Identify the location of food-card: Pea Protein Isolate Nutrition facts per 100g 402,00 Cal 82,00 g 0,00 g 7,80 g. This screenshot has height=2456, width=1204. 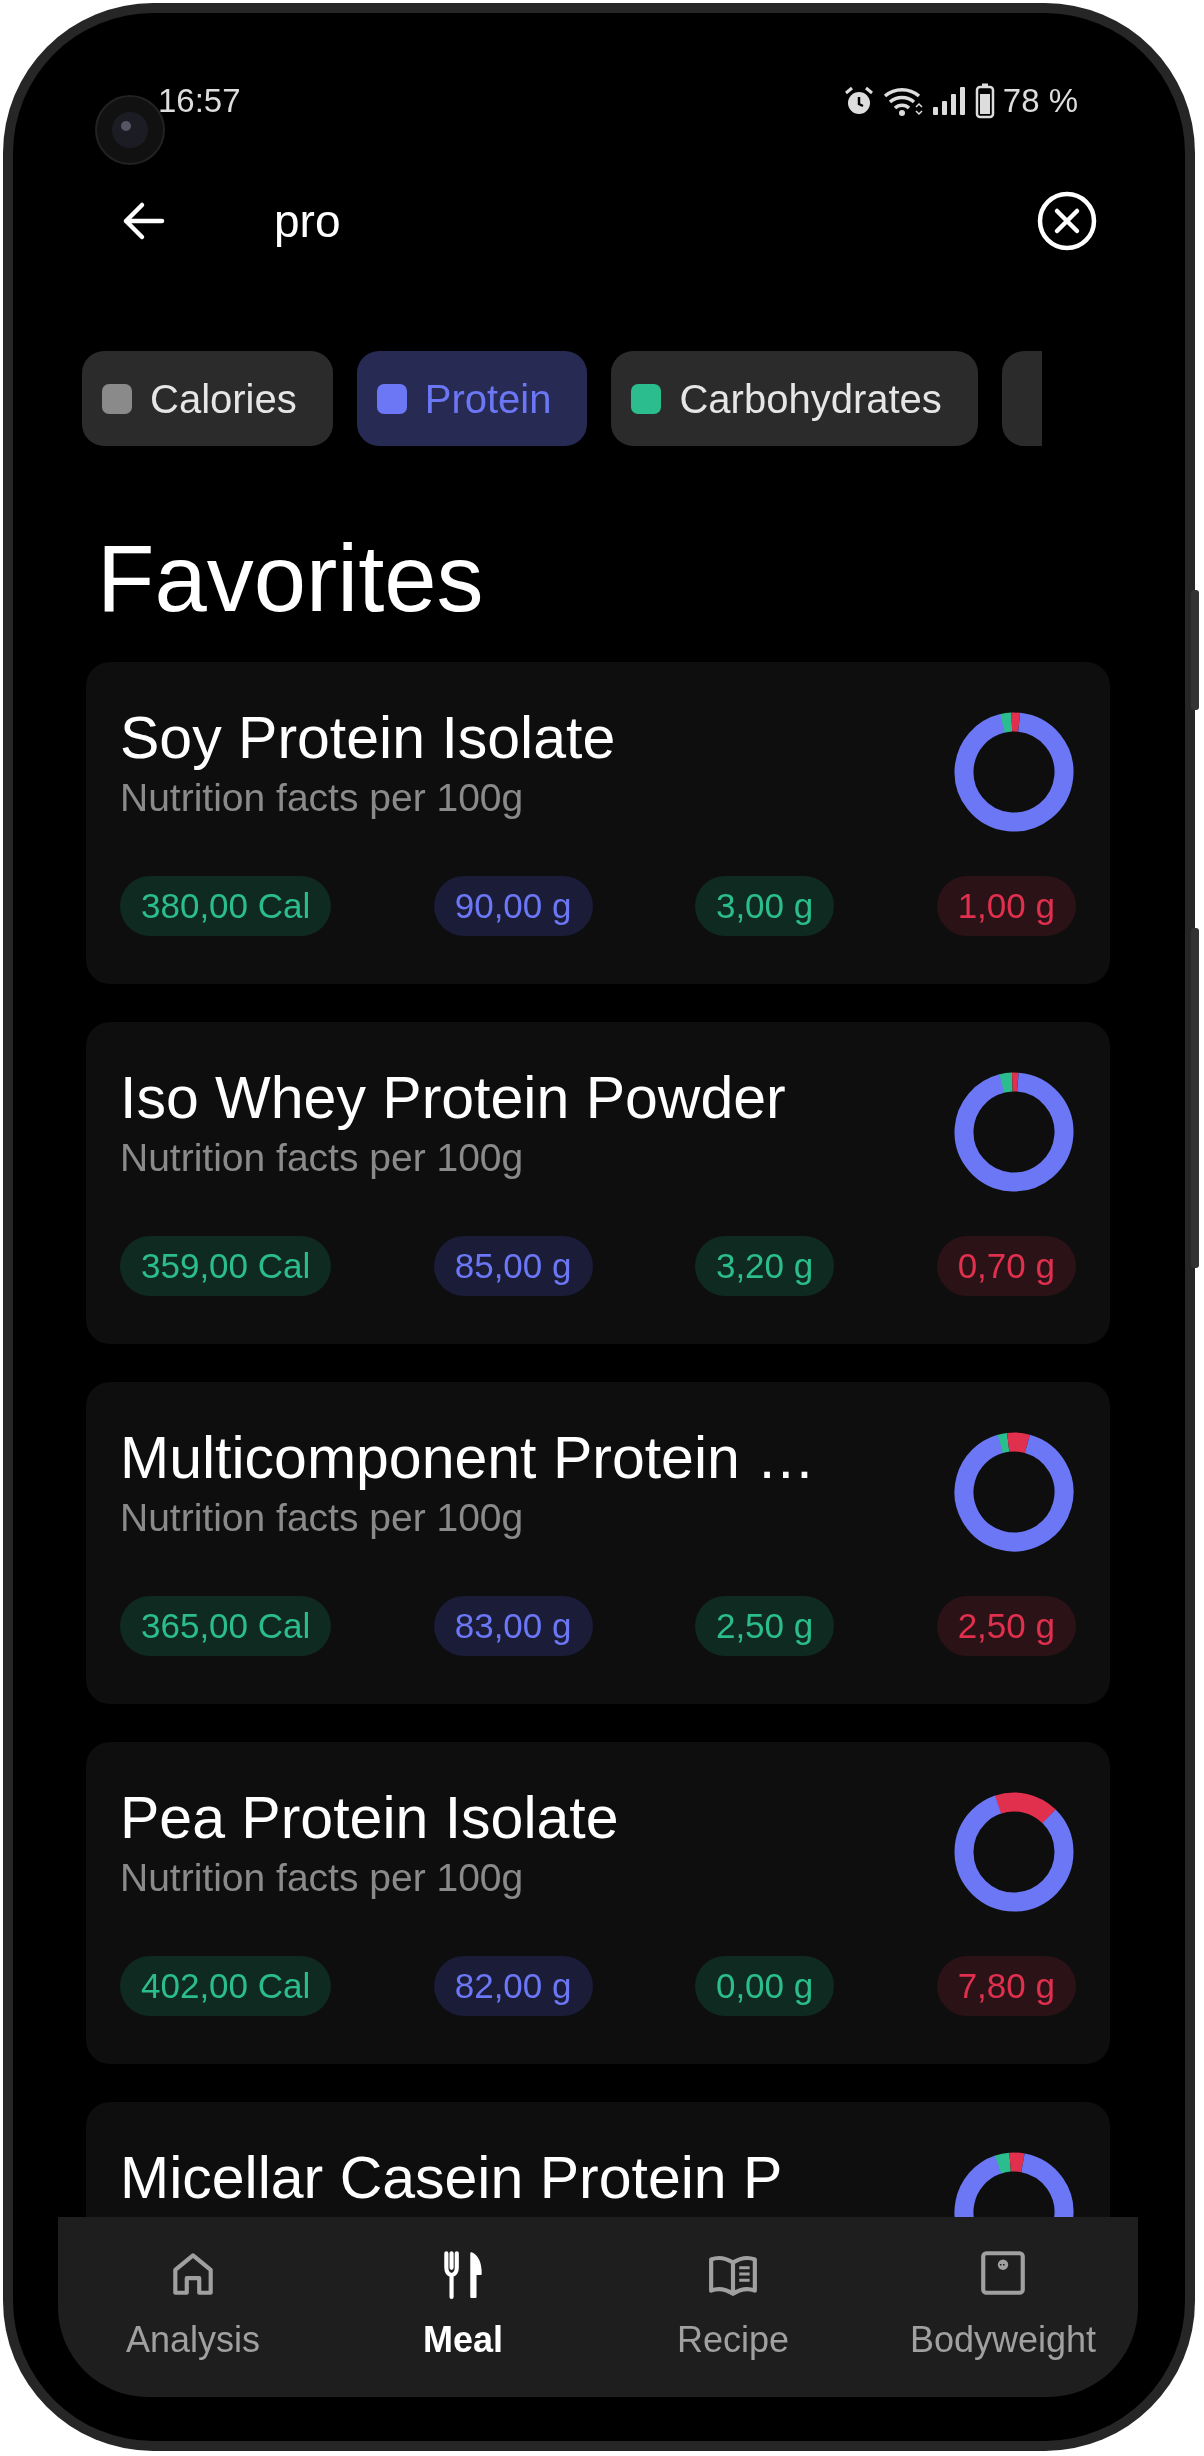
(598, 1903).